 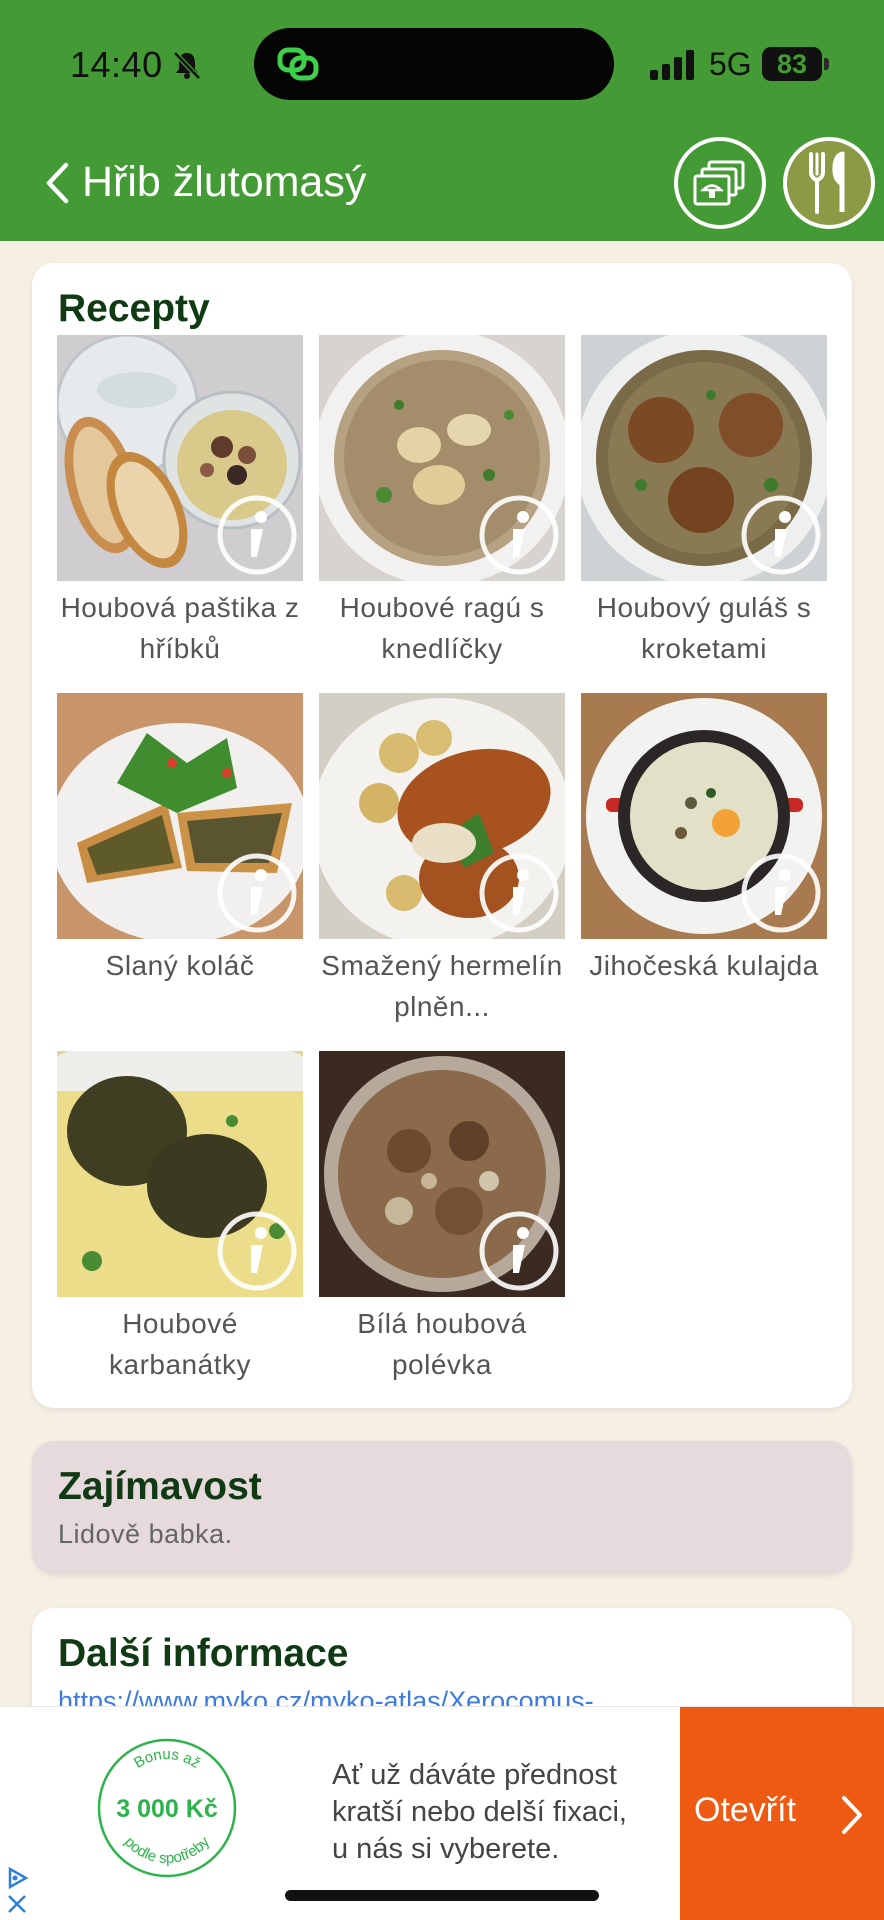 I want to click on recipe-item: Houbové karbanátky, so click(x=180, y=1218).